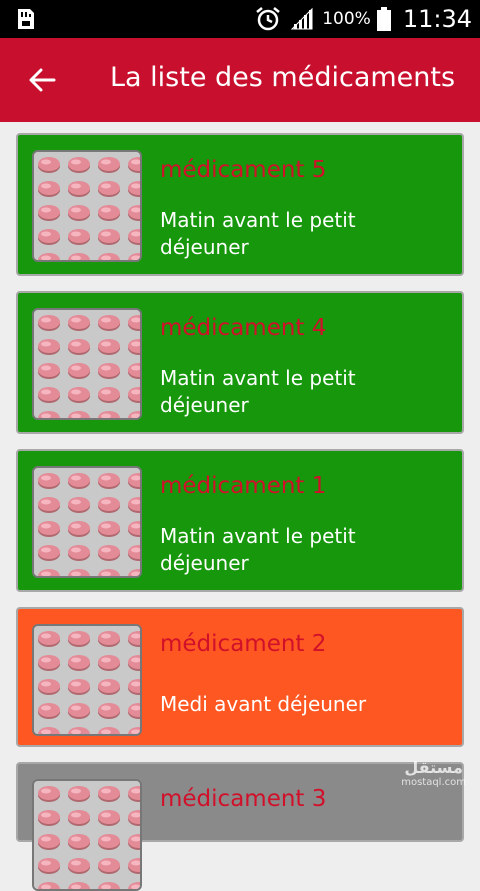 The width and height of the screenshot is (480, 891). Describe the element at coordinates (243, 328) in the screenshot. I see `medication-name: médicament 4` at that location.